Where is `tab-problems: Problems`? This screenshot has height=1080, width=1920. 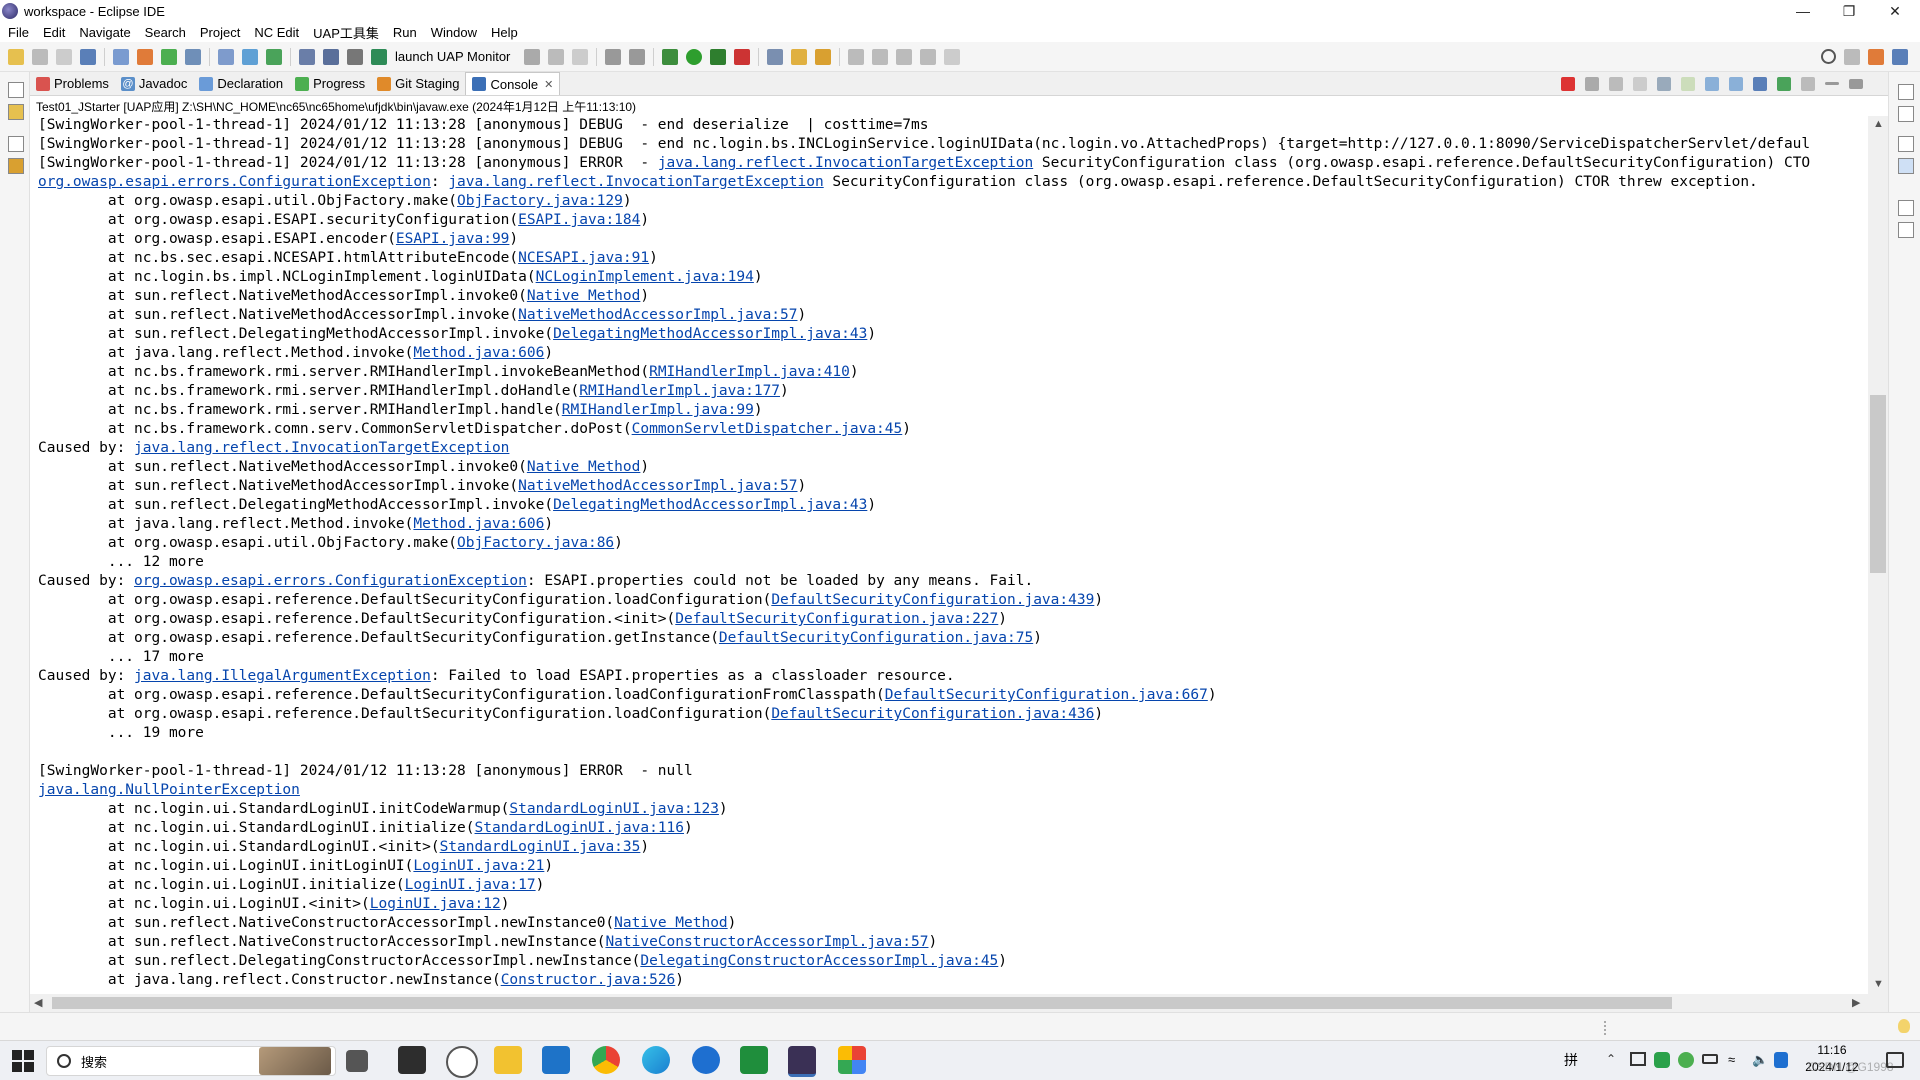 tab-problems: Problems is located at coordinates (72, 83).